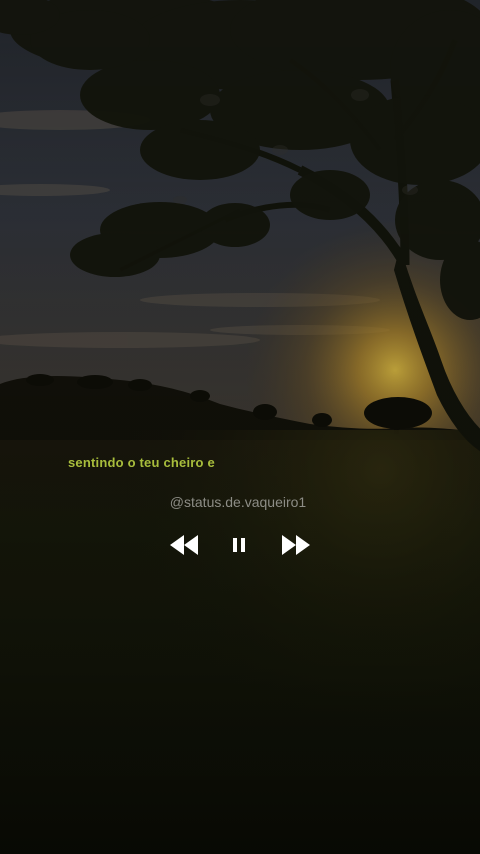 This screenshot has width=480, height=854. I want to click on previous-button, so click(184, 545).